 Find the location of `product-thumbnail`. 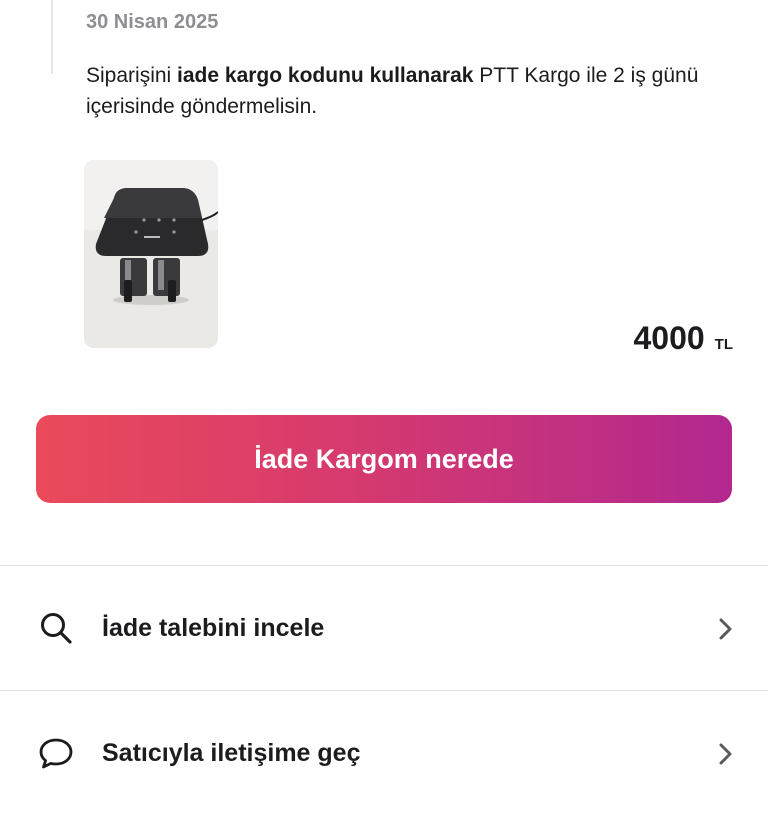

product-thumbnail is located at coordinates (151, 254).